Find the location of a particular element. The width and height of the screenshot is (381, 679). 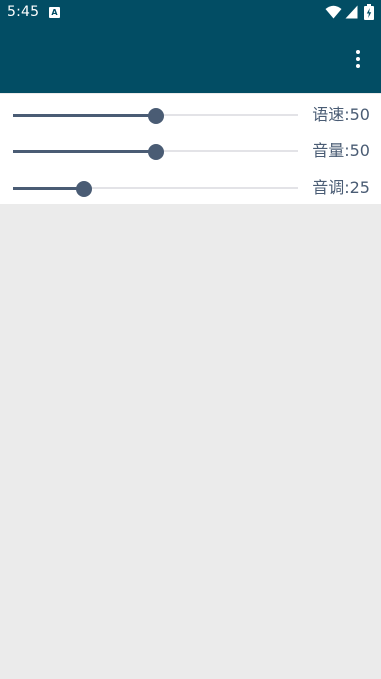

volume-slider-row: 音量:50 is located at coordinates (190, 149).